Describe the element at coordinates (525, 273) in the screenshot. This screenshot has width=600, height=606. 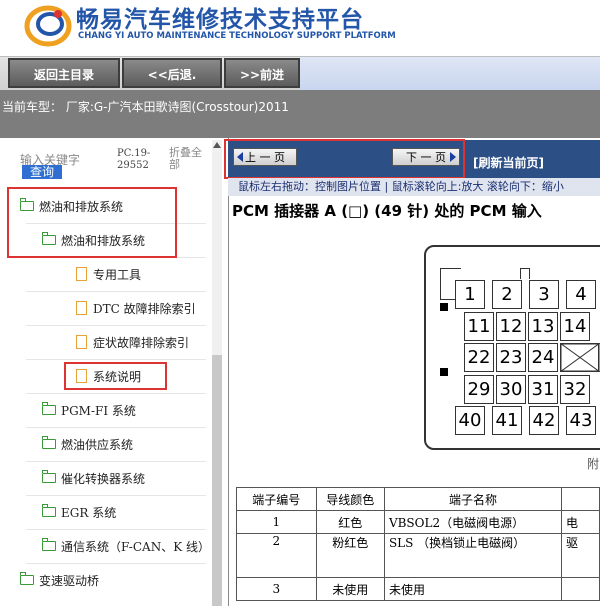
I see `connector-notch` at that location.